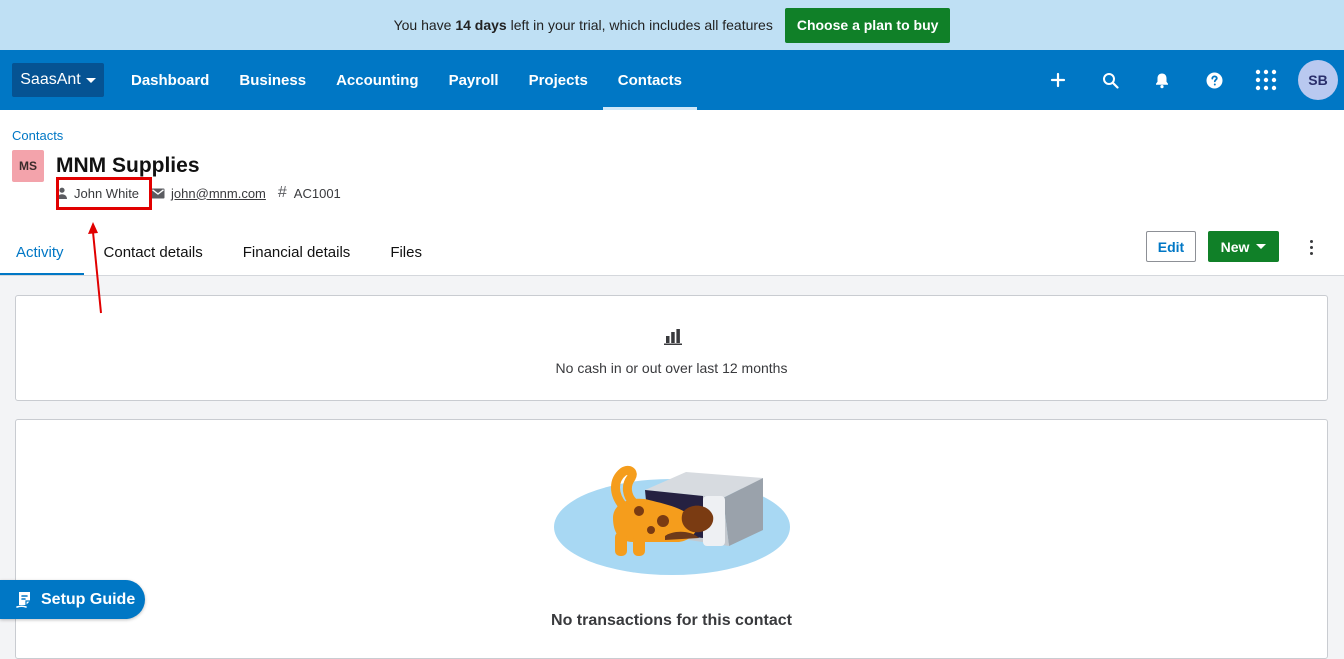  What do you see at coordinates (317, 193) in the screenshot?
I see `account-number: AC1001` at bounding box center [317, 193].